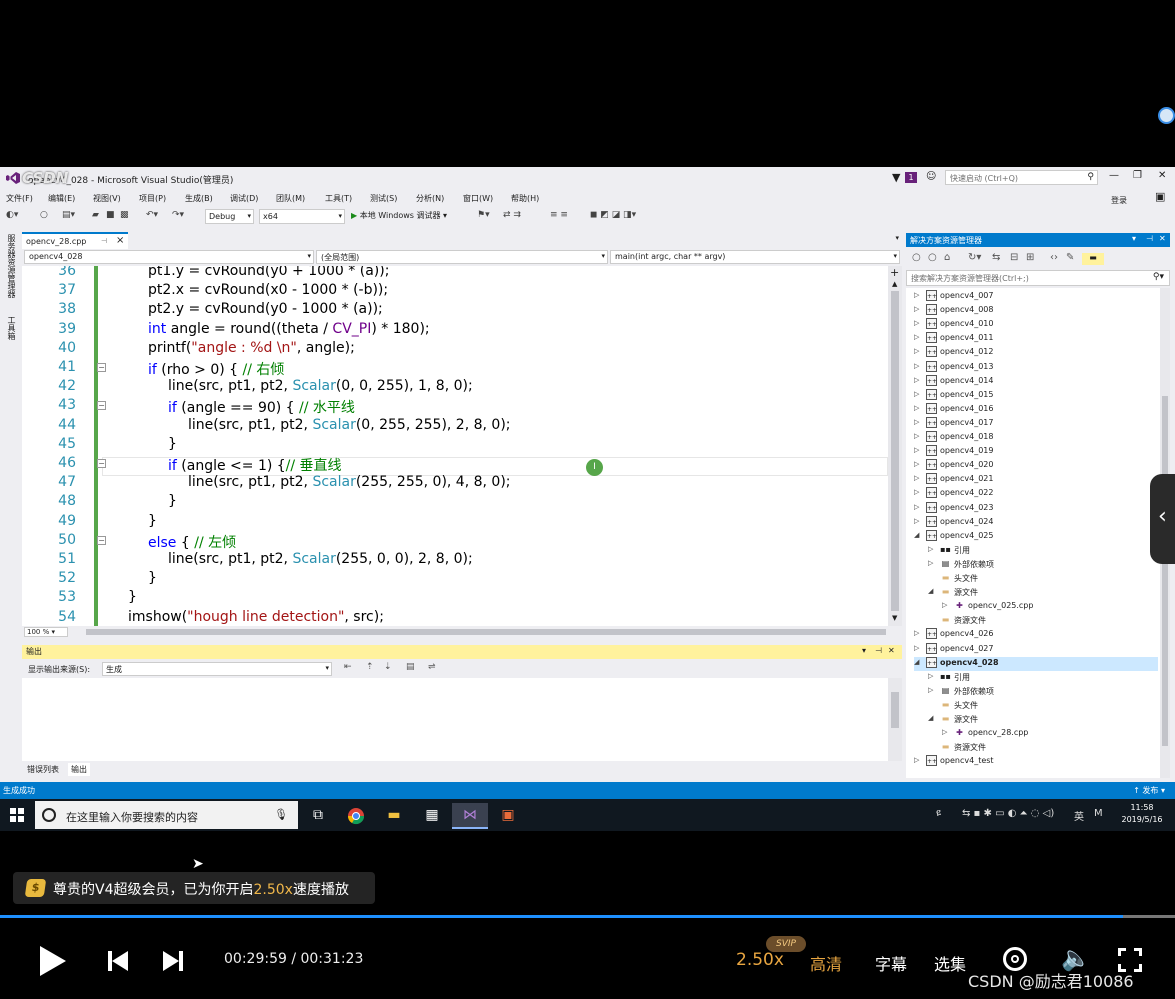 This screenshot has width=1175, height=999. I want to click on code-line: 41 − if (rho > 0) { // 右倾, so click(455, 368).